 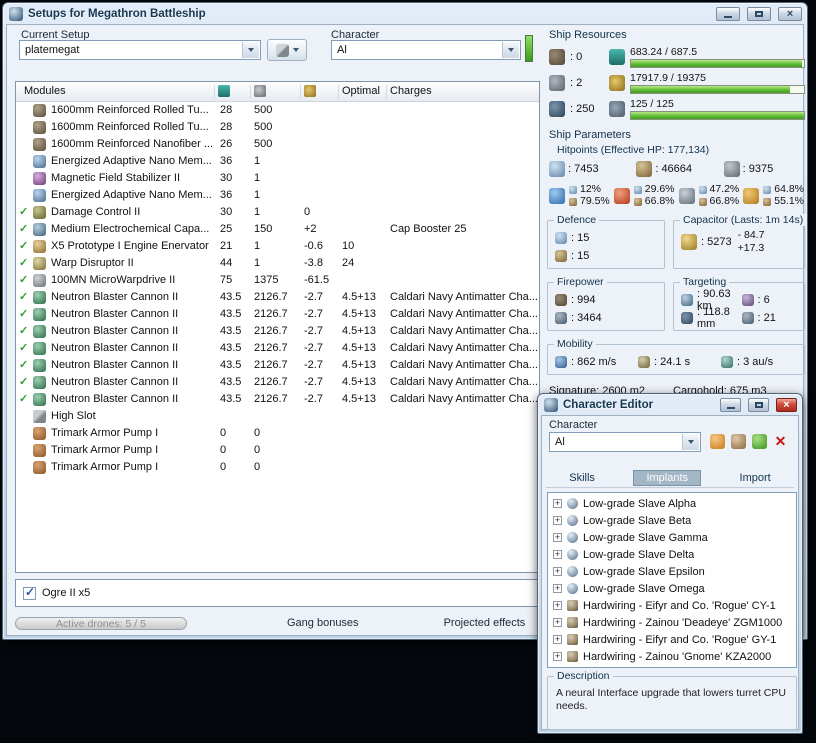 What do you see at coordinates (263, 144) in the screenshot?
I see `module-powergrid-value: 500` at bounding box center [263, 144].